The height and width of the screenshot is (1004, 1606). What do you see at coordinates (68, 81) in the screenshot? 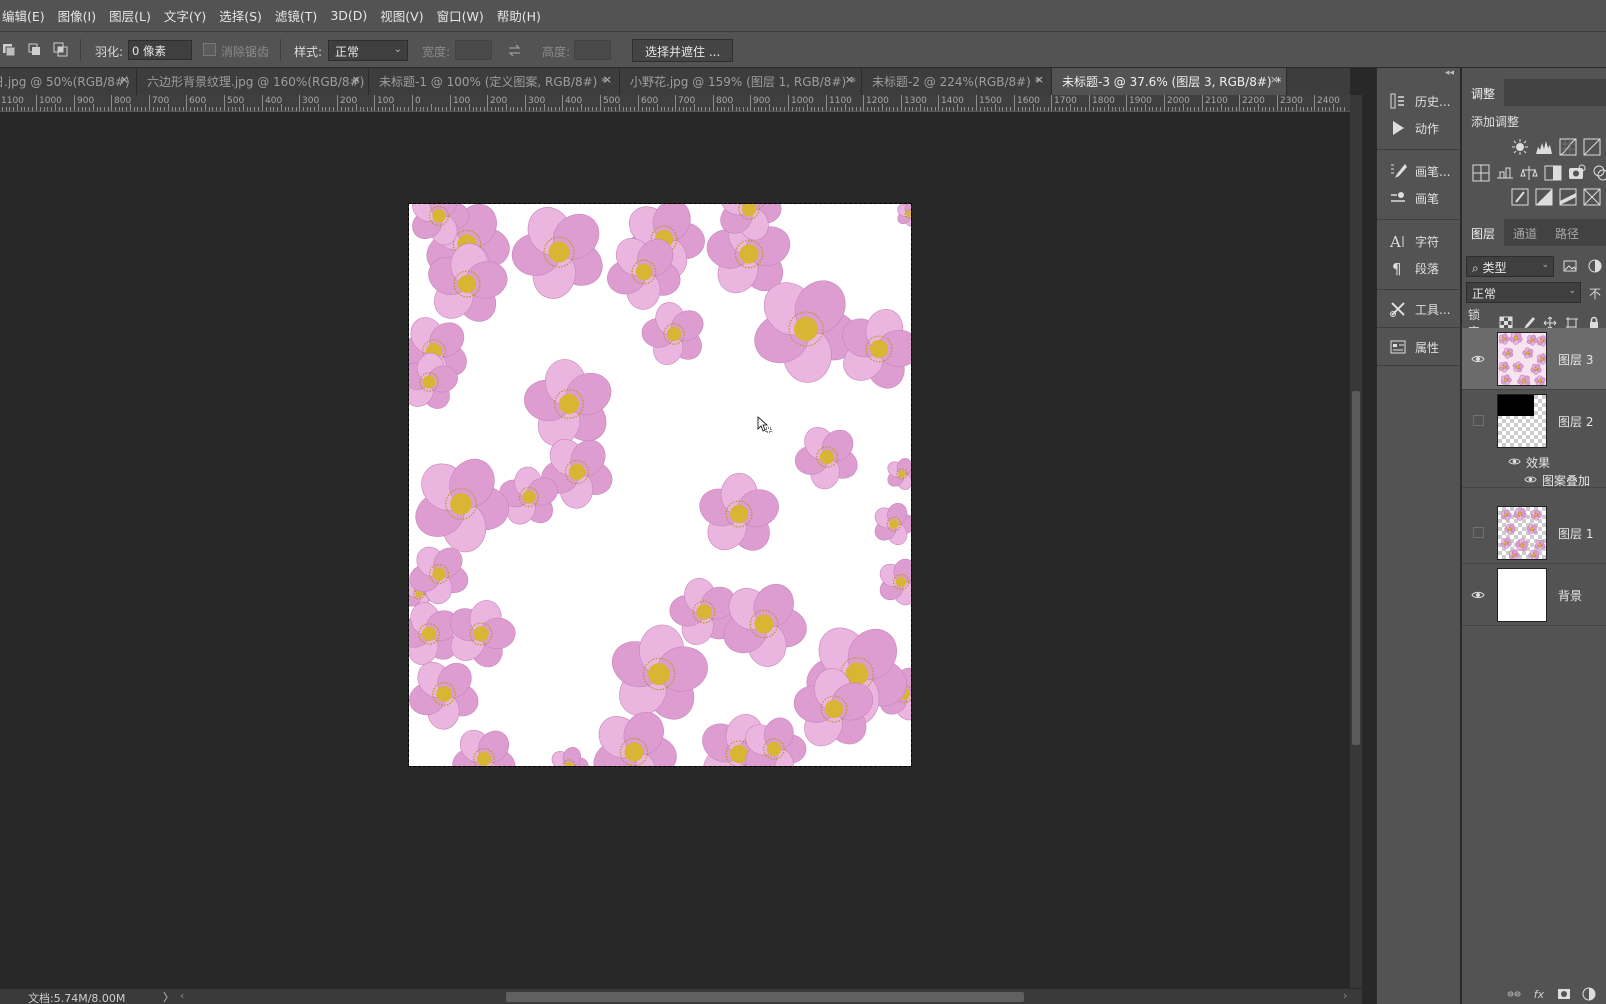
I see `tab-document: 日.jpg @ 50%(RGB/8#) ×` at bounding box center [68, 81].